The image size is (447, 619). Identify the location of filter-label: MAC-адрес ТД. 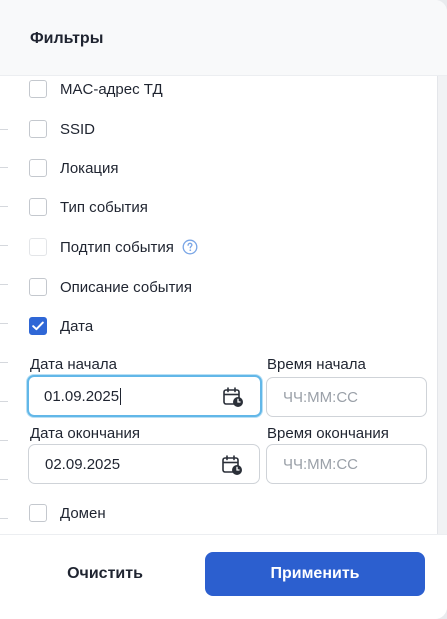
(111, 89).